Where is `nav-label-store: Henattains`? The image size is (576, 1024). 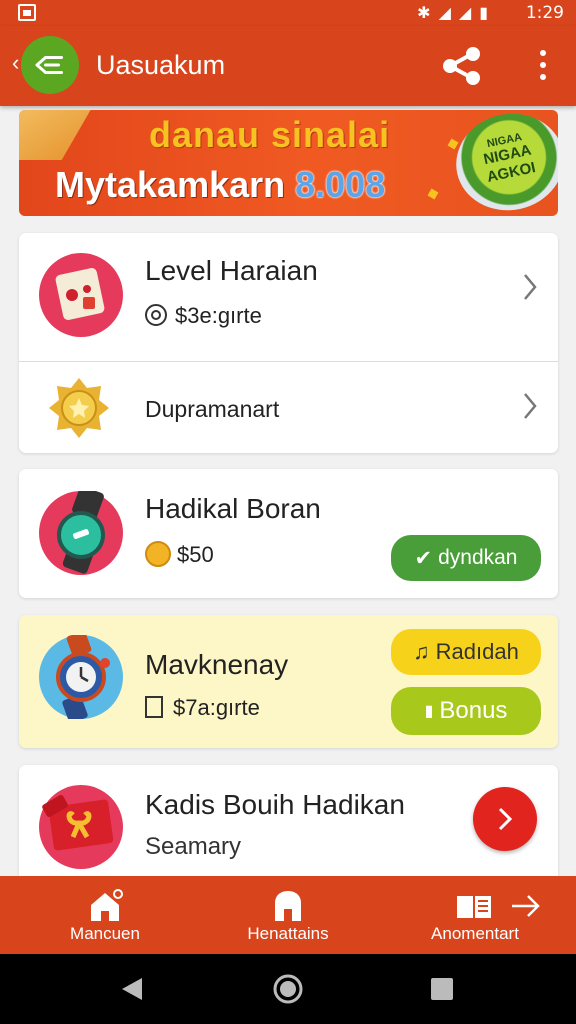 nav-label-store: Henattains is located at coordinates (288, 933).